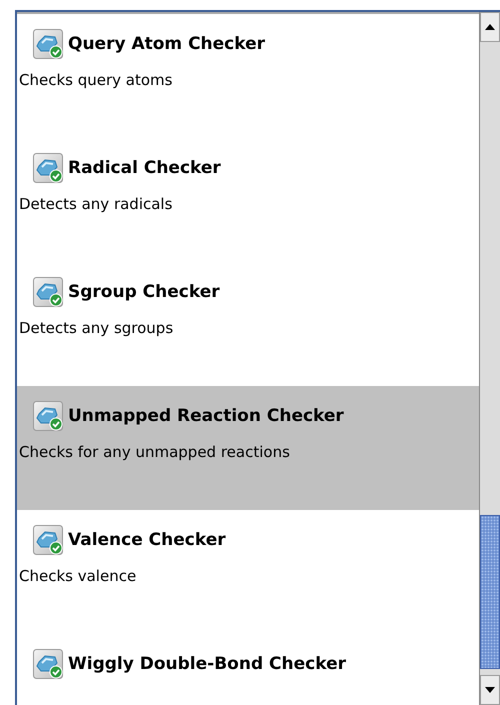 Image resolution: width=500 pixels, height=705 pixels. What do you see at coordinates (489, 358) in the screenshot?
I see `vertical-scrollbar` at bounding box center [489, 358].